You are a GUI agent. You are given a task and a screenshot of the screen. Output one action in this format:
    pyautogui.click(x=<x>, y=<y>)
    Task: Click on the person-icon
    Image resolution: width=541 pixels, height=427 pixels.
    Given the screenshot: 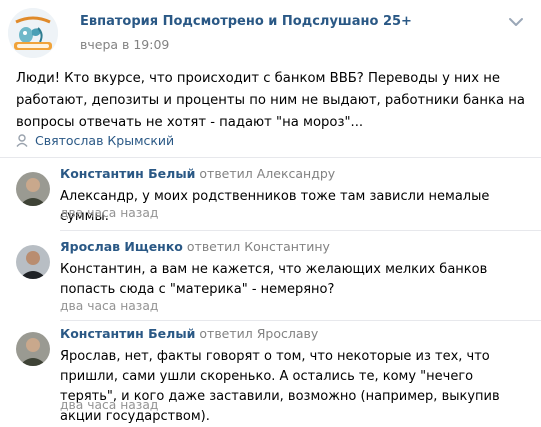 What is the action you would take?
    pyautogui.click(x=22, y=140)
    